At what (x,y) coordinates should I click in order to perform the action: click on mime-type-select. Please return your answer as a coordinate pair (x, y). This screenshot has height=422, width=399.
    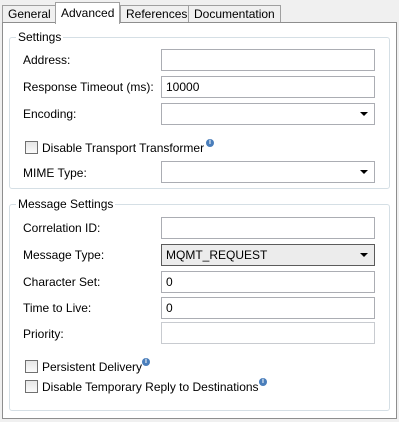
    Looking at the image, I should click on (268, 172).